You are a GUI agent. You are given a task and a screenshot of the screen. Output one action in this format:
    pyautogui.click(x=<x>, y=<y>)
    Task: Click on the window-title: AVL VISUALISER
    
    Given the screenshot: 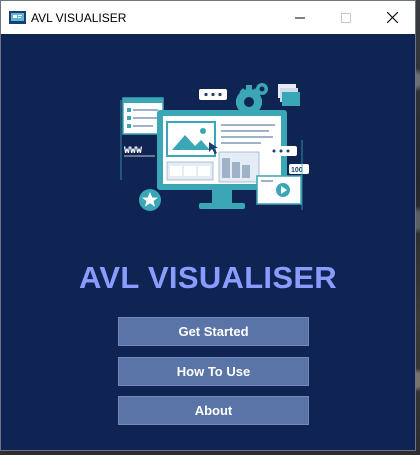 What is the action you would take?
    pyautogui.click(x=79, y=17)
    